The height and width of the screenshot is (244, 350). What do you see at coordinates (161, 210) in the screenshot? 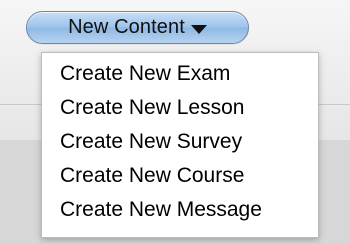
I see `menu-item-create-new-message: Create New Message` at bounding box center [161, 210].